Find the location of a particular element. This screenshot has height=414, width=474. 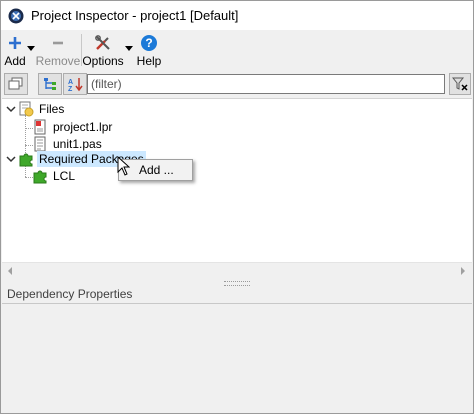

window-title: Project Inspector - project1 [Default] is located at coordinates (135, 15).